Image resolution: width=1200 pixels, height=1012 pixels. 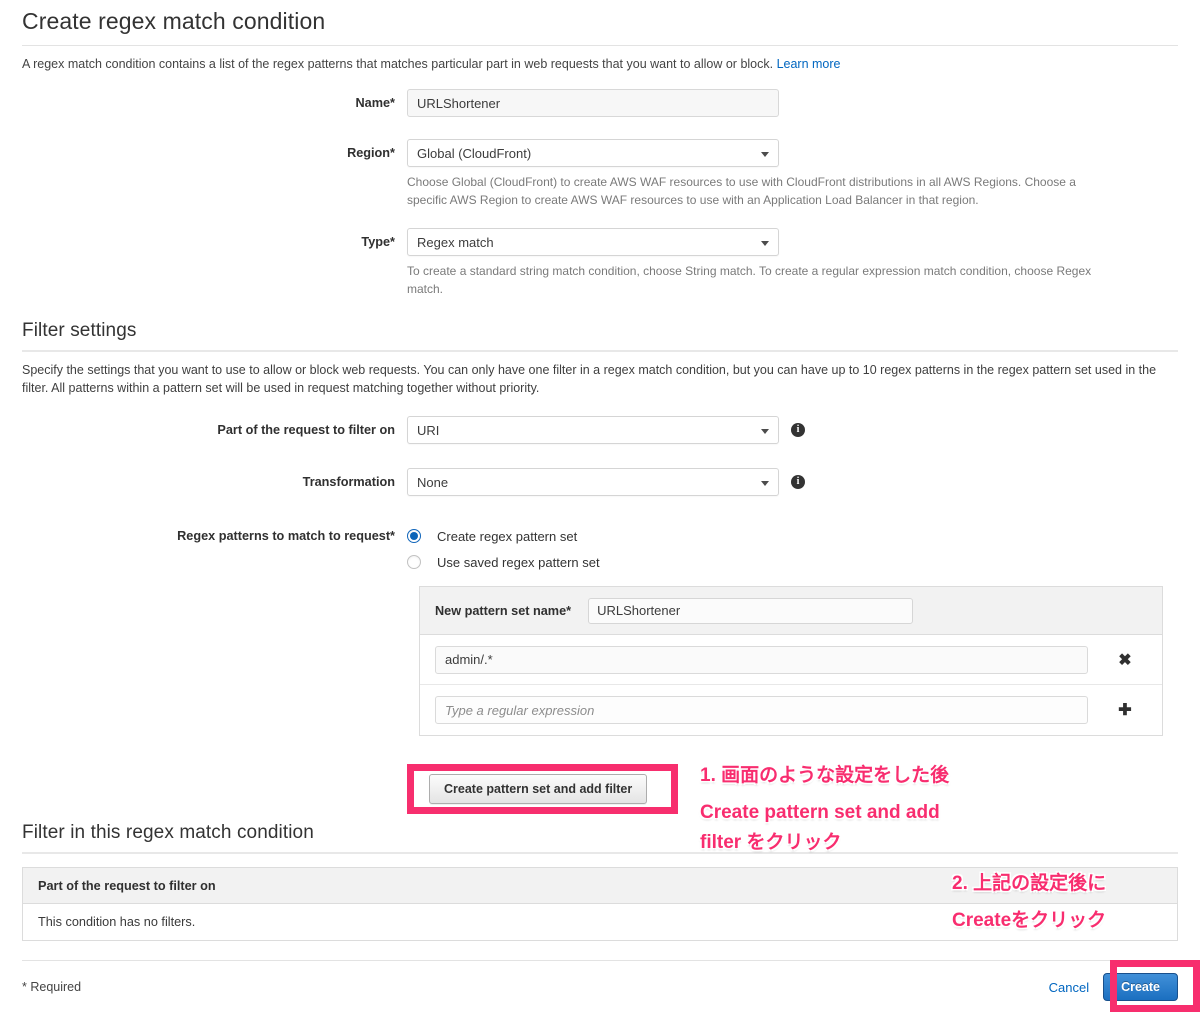 I want to click on filter-table-divider, so click(x=600, y=853).